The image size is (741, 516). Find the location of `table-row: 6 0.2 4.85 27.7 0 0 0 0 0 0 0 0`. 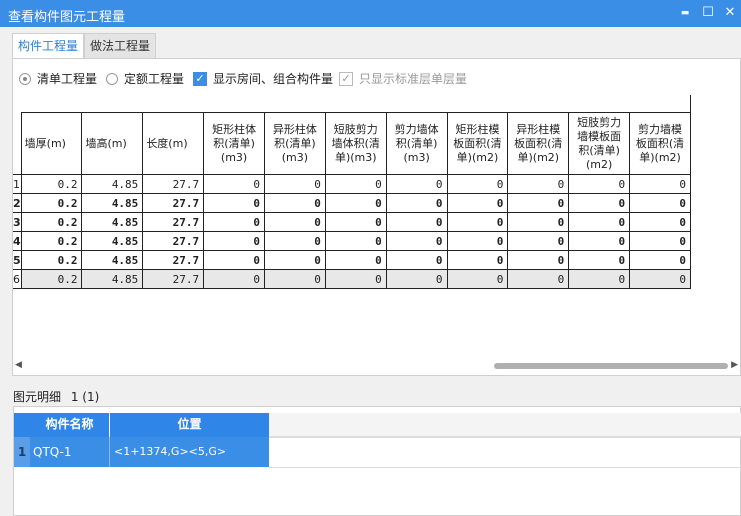

table-row: 6 0.2 4.85 27.7 0 0 0 0 0 0 0 0 is located at coordinates (352, 279).